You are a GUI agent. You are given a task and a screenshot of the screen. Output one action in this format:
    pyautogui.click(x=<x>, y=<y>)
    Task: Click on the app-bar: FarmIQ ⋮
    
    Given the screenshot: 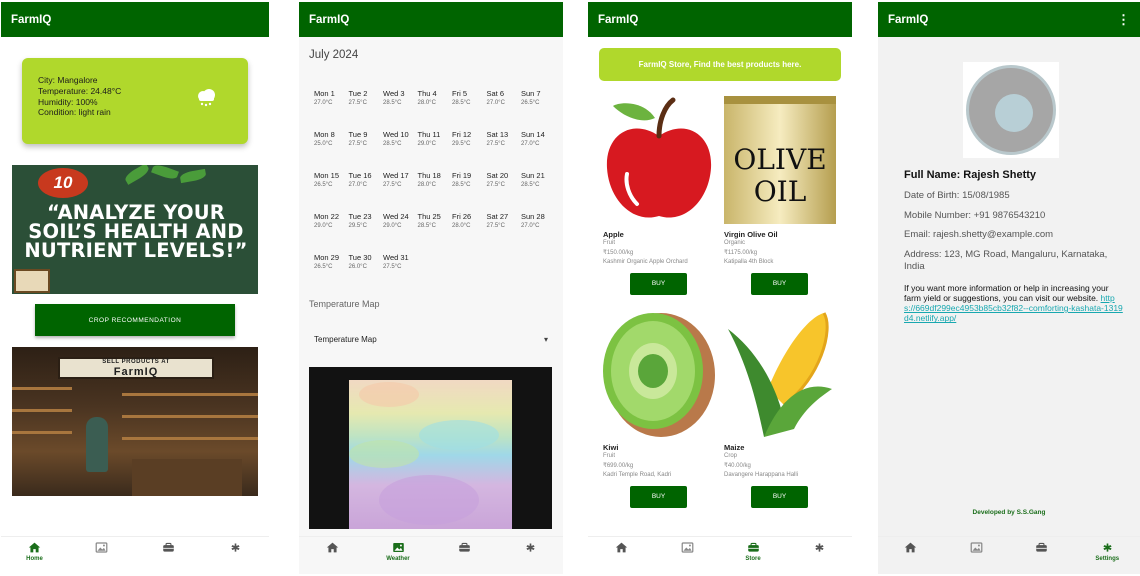 What is the action you would take?
    pyautogui.click(x=1009, y=19)
    